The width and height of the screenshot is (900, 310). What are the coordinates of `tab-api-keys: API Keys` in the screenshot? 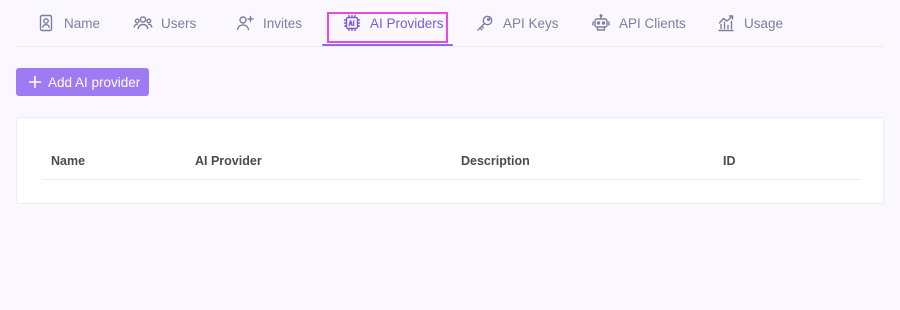 It's located at (517, 23).